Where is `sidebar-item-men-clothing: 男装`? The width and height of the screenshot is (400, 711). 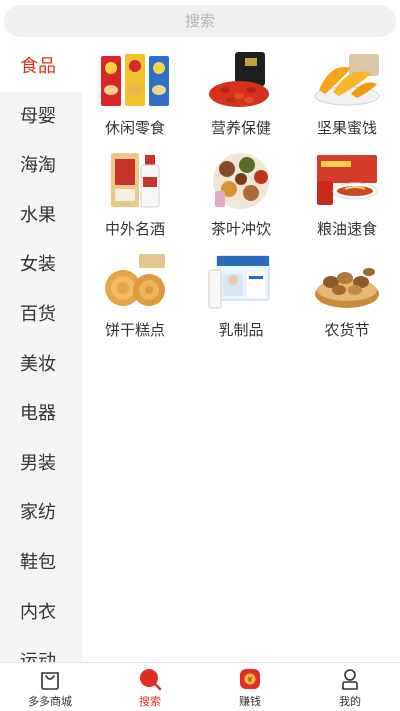 sidebar-item-men-clothing: 男装 is located at coordinates (41, 464).